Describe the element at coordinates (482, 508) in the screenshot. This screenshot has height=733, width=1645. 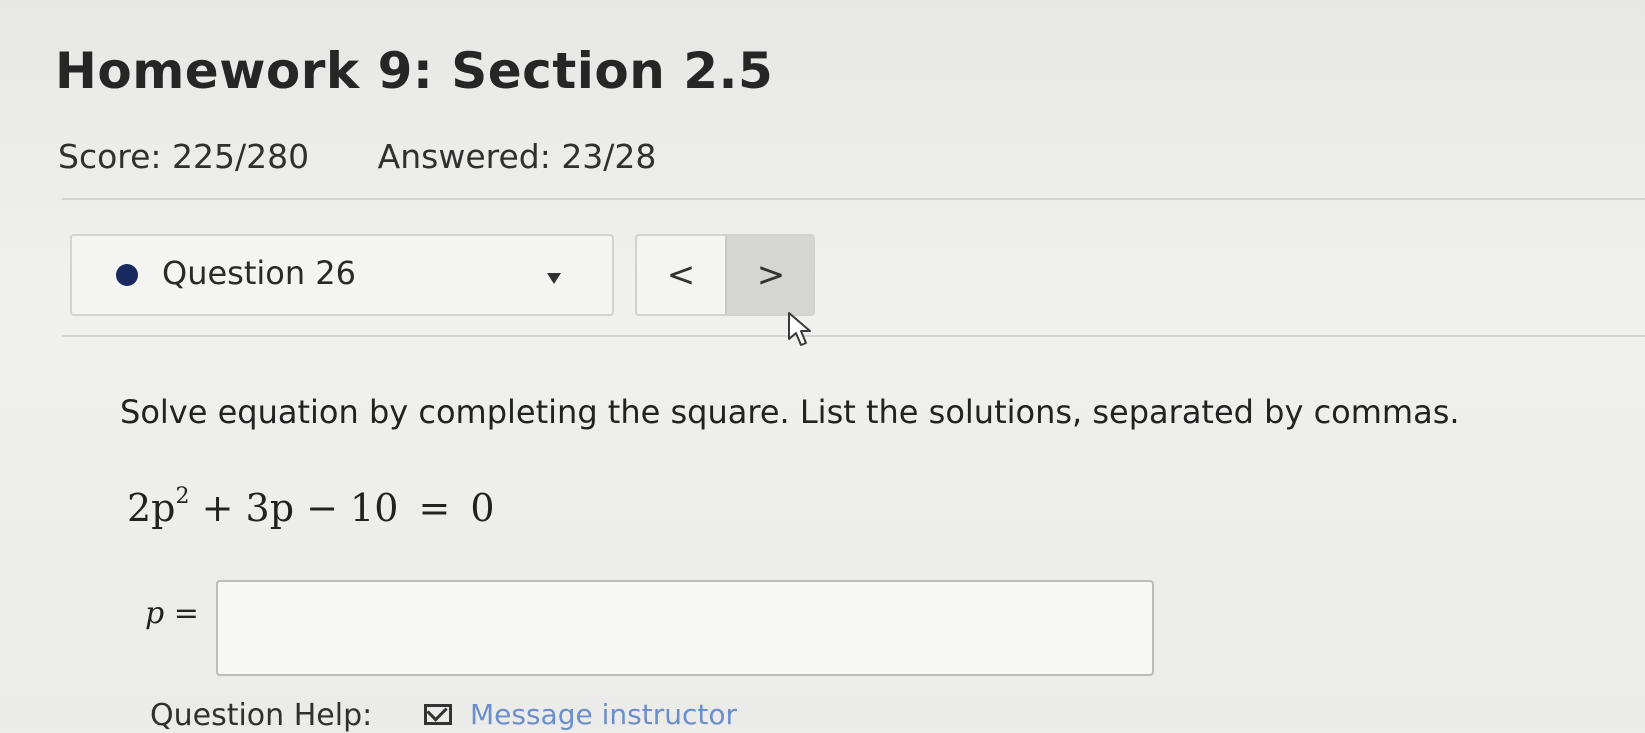
I see `equation-rhs: 0` at that location.